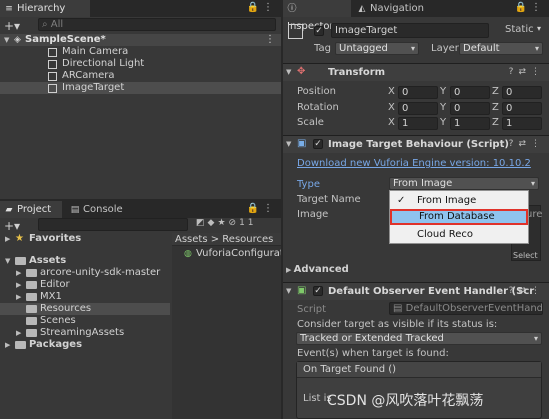  I want to click on rotation-x-field: 0, so click(418, 108).